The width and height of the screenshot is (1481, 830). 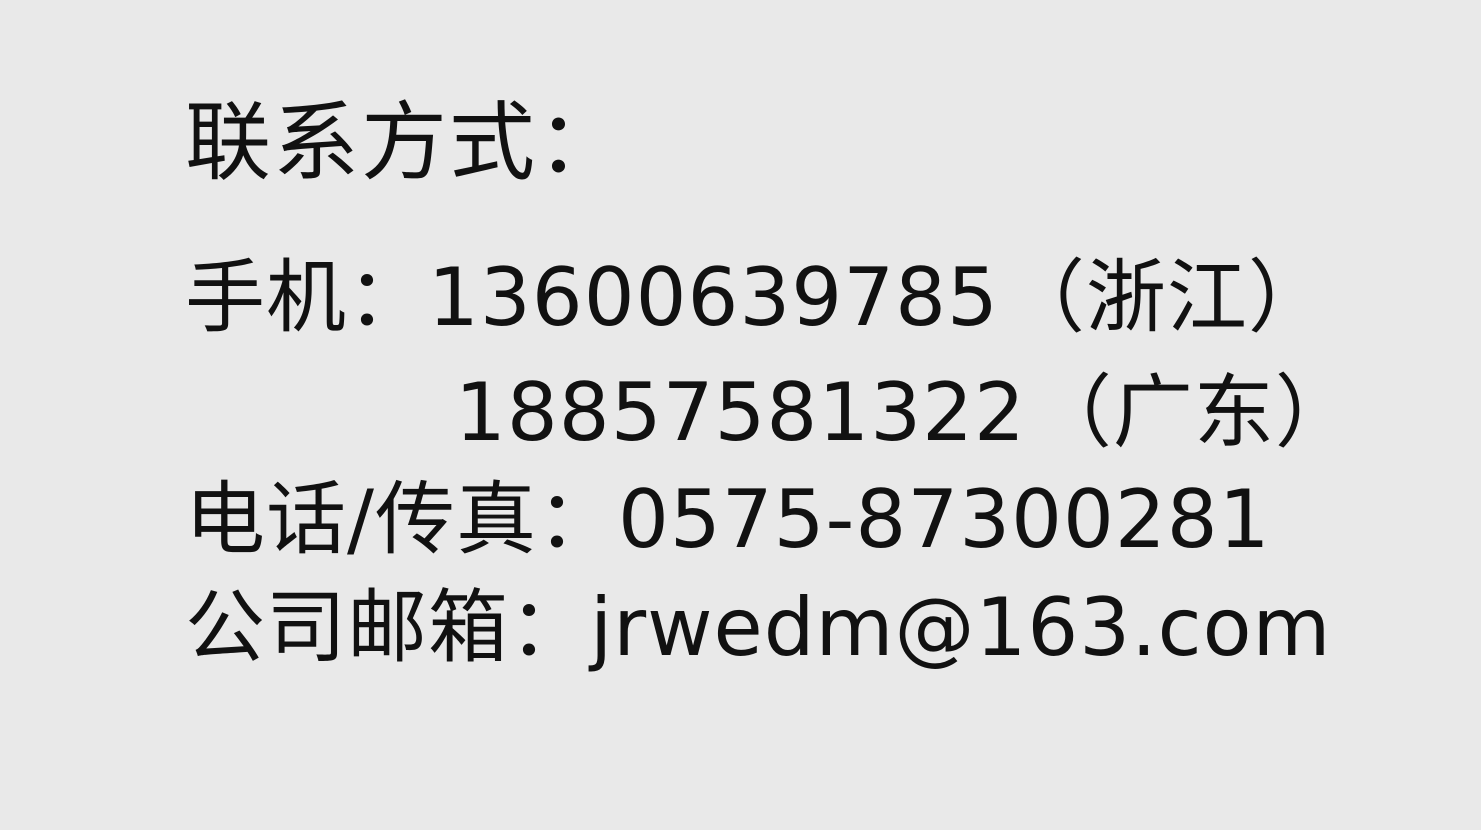 What do you see at coordinates (401, 519) in the screenshot?
I see `phone-fax-label: 电话/传真：` at bounding box center [401, 519].